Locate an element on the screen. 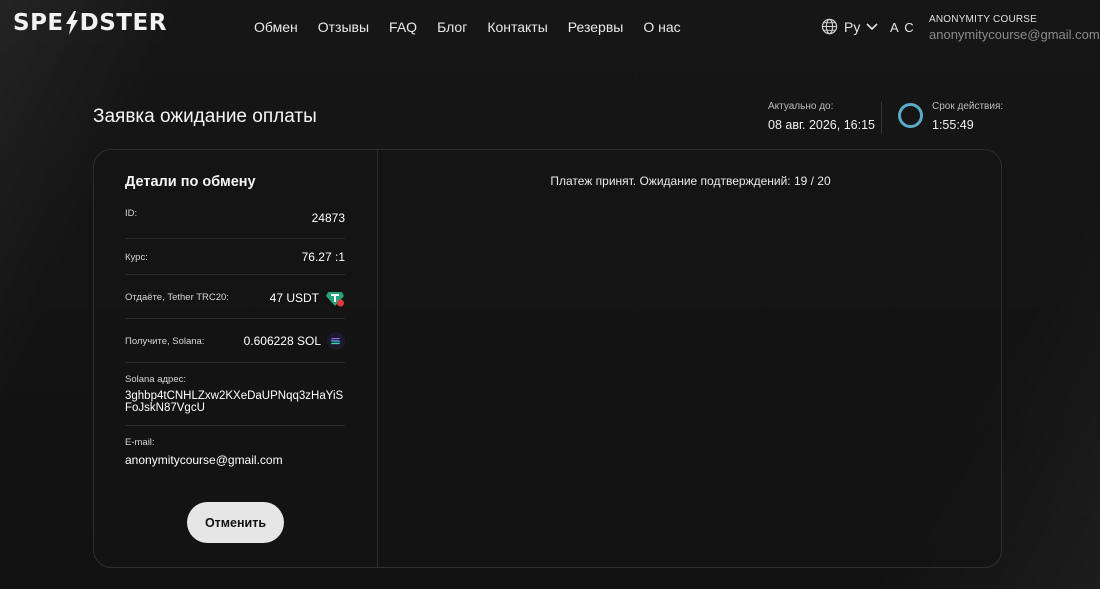  detail-row-id: ID: 24873 is located at coordinates (235, 222).